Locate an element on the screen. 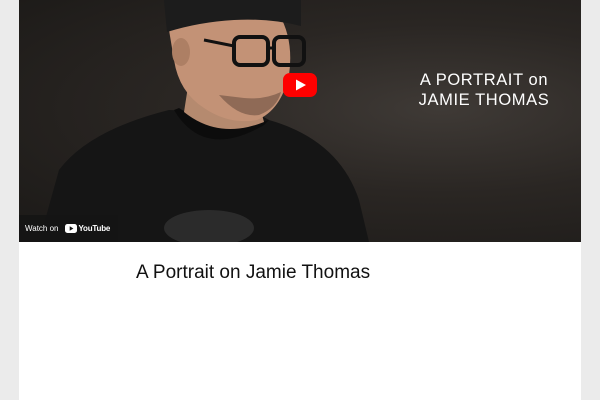  play-button is located at coordinates (300, 85).